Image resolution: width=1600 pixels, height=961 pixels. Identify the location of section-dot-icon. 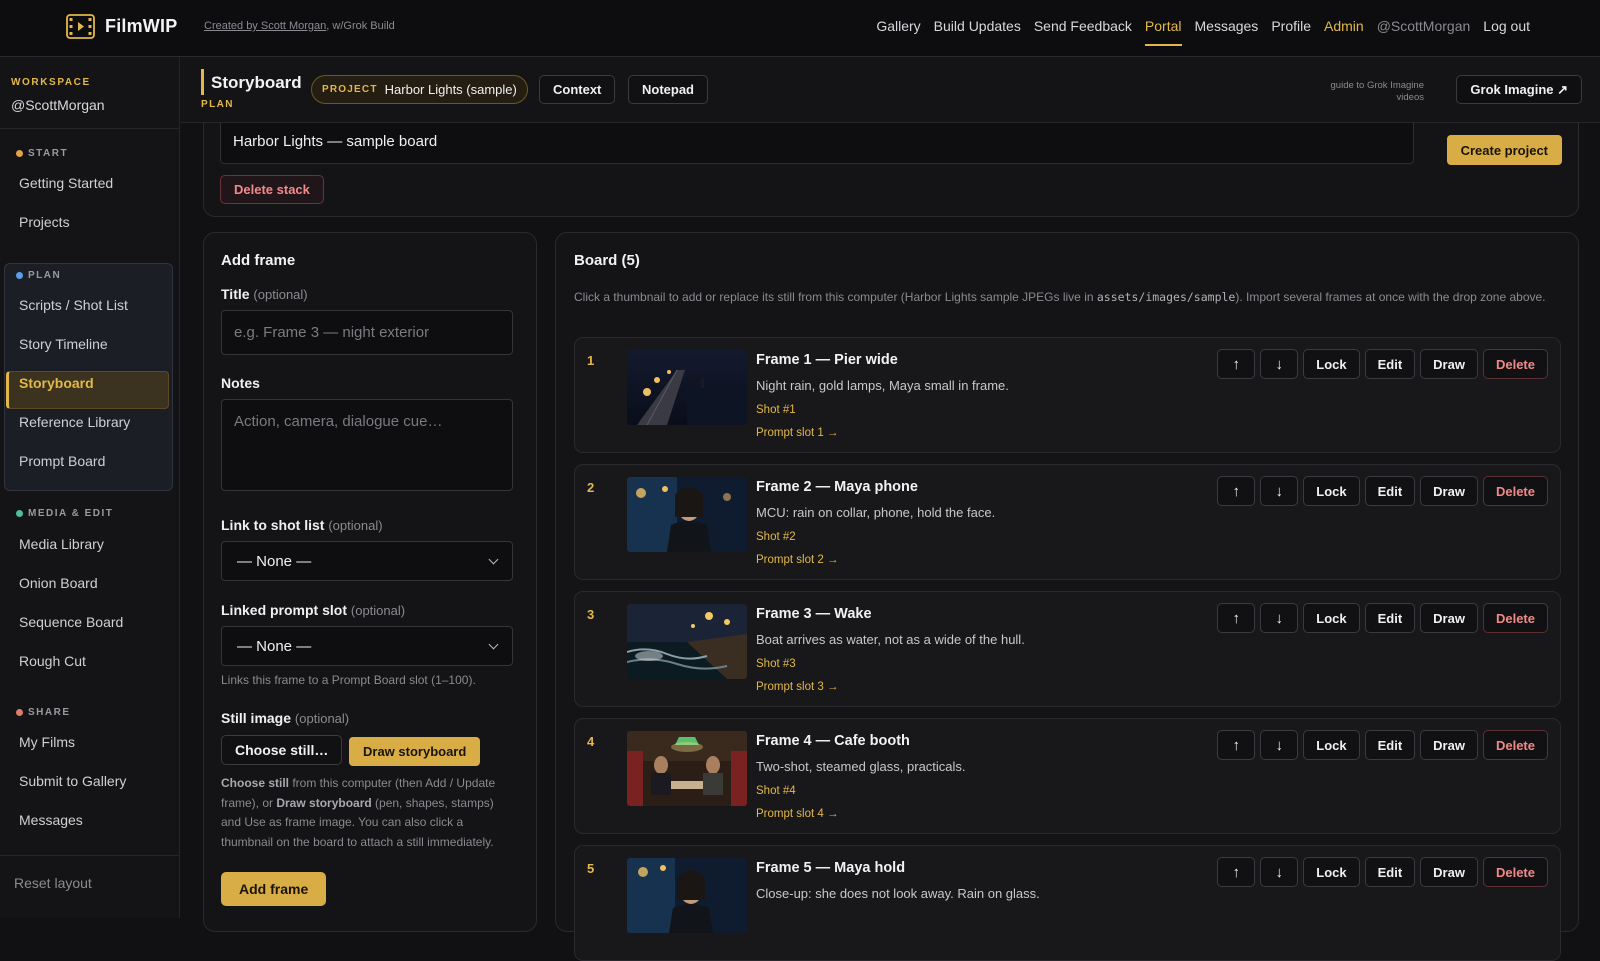
(19, 513).